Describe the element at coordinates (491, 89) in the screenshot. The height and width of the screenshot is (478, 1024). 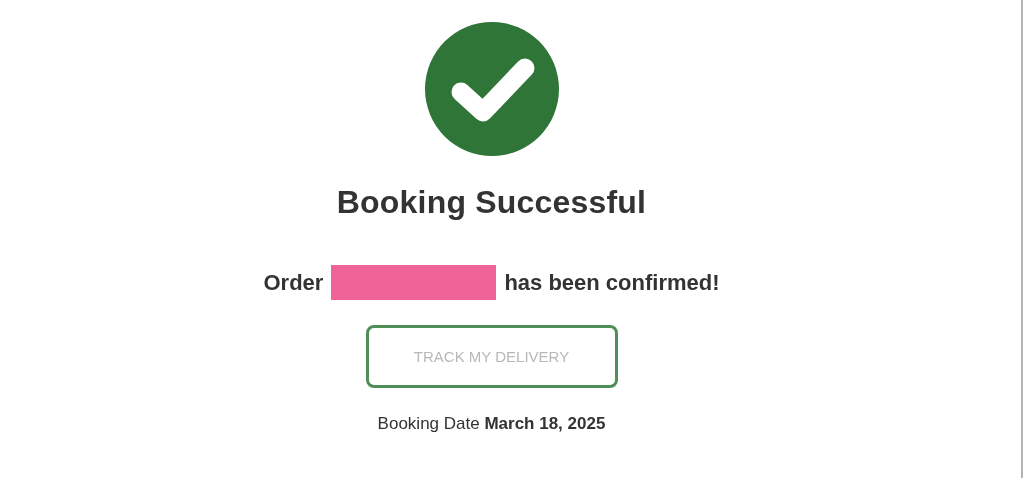
I see `check-circle-icon` at that location.